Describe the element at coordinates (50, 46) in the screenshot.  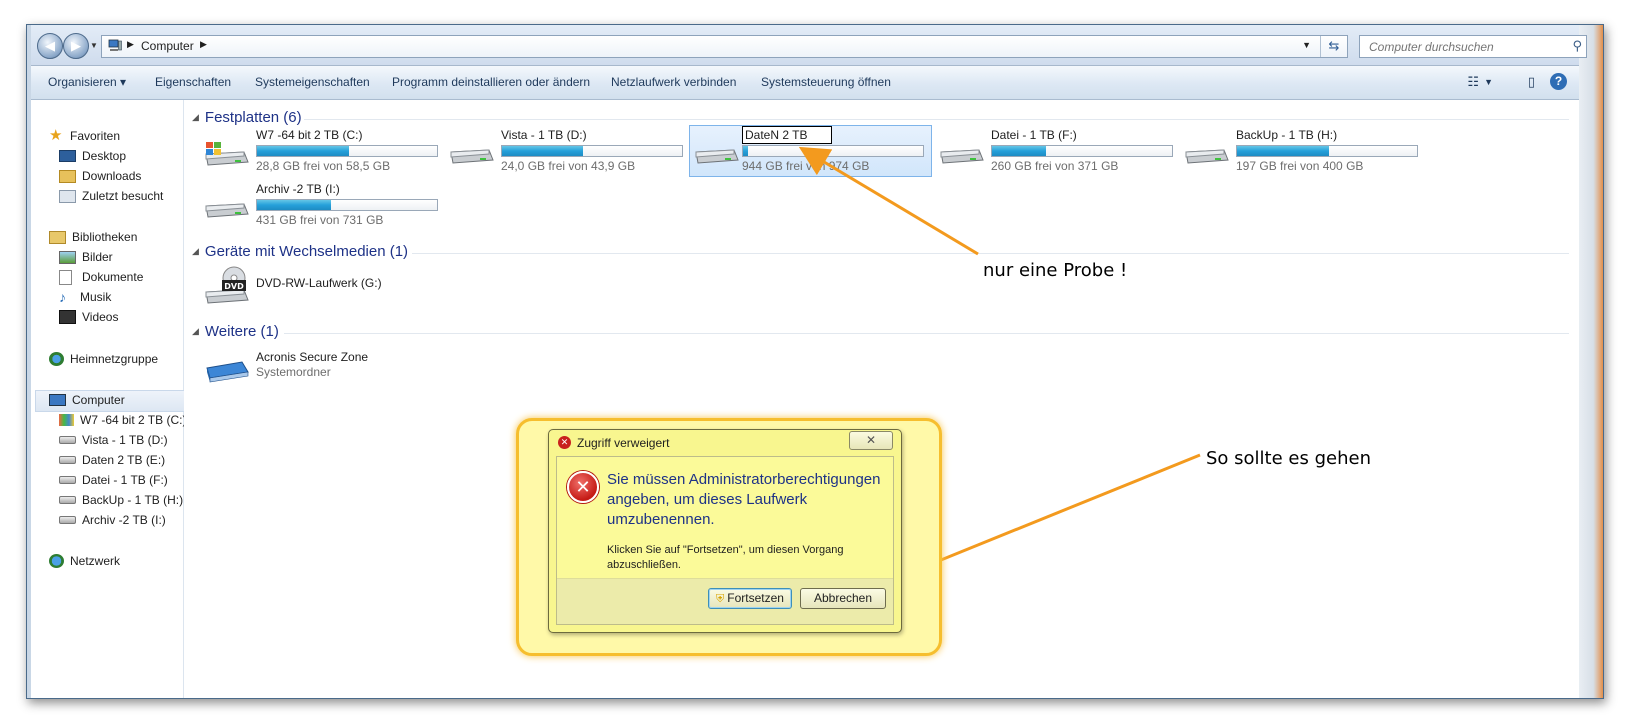
I see `back-button: ◀` at that location.